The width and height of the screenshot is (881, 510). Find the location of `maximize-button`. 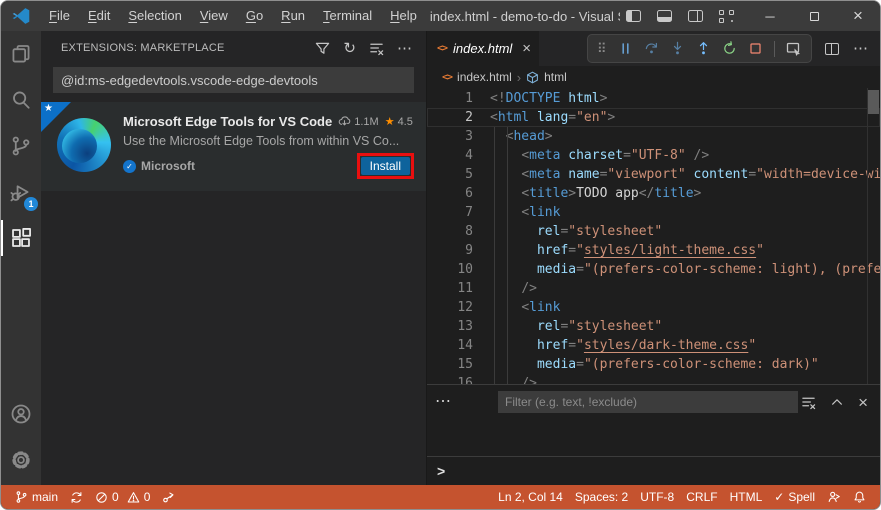

maximize-button is located at coordinates (814, 16).